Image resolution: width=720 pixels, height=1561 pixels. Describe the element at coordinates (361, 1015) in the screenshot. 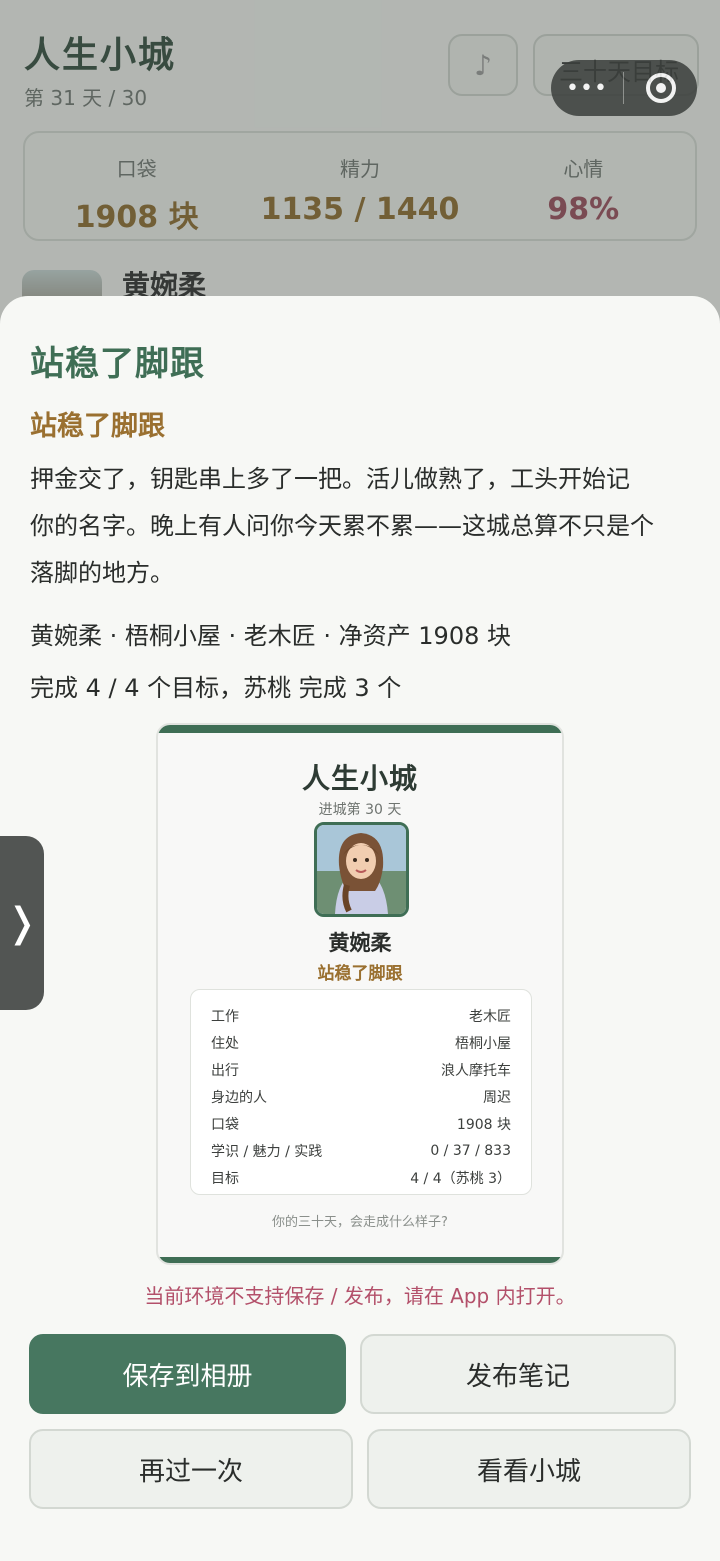

I see `table-row: 工作 老木匠` at that location.